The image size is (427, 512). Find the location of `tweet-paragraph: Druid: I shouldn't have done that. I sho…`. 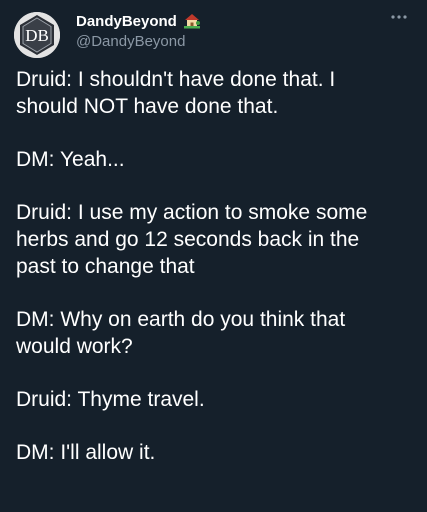

tweet-paragraph: Druid: I shouldn't have done that. I sho… is located at coordinates (176, 93).